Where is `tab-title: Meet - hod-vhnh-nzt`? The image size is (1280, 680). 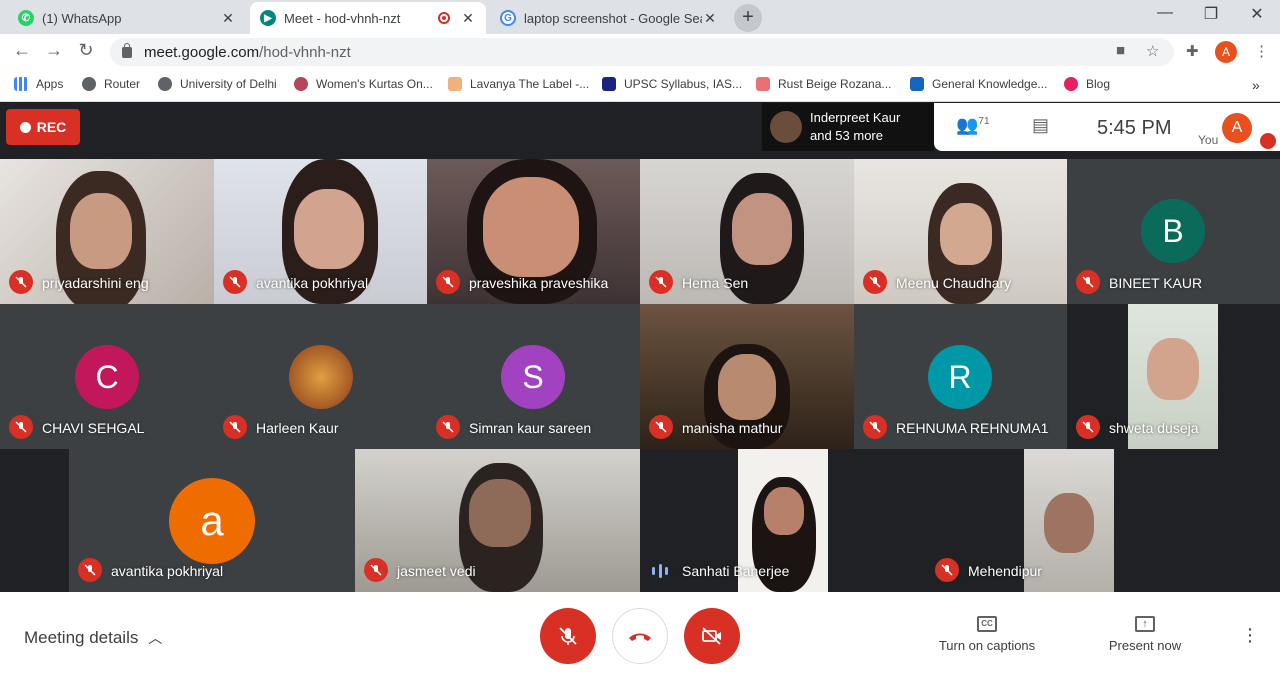
tab-title: Meet - hod-vhnh-nzt is located at coordinates (342, 18).